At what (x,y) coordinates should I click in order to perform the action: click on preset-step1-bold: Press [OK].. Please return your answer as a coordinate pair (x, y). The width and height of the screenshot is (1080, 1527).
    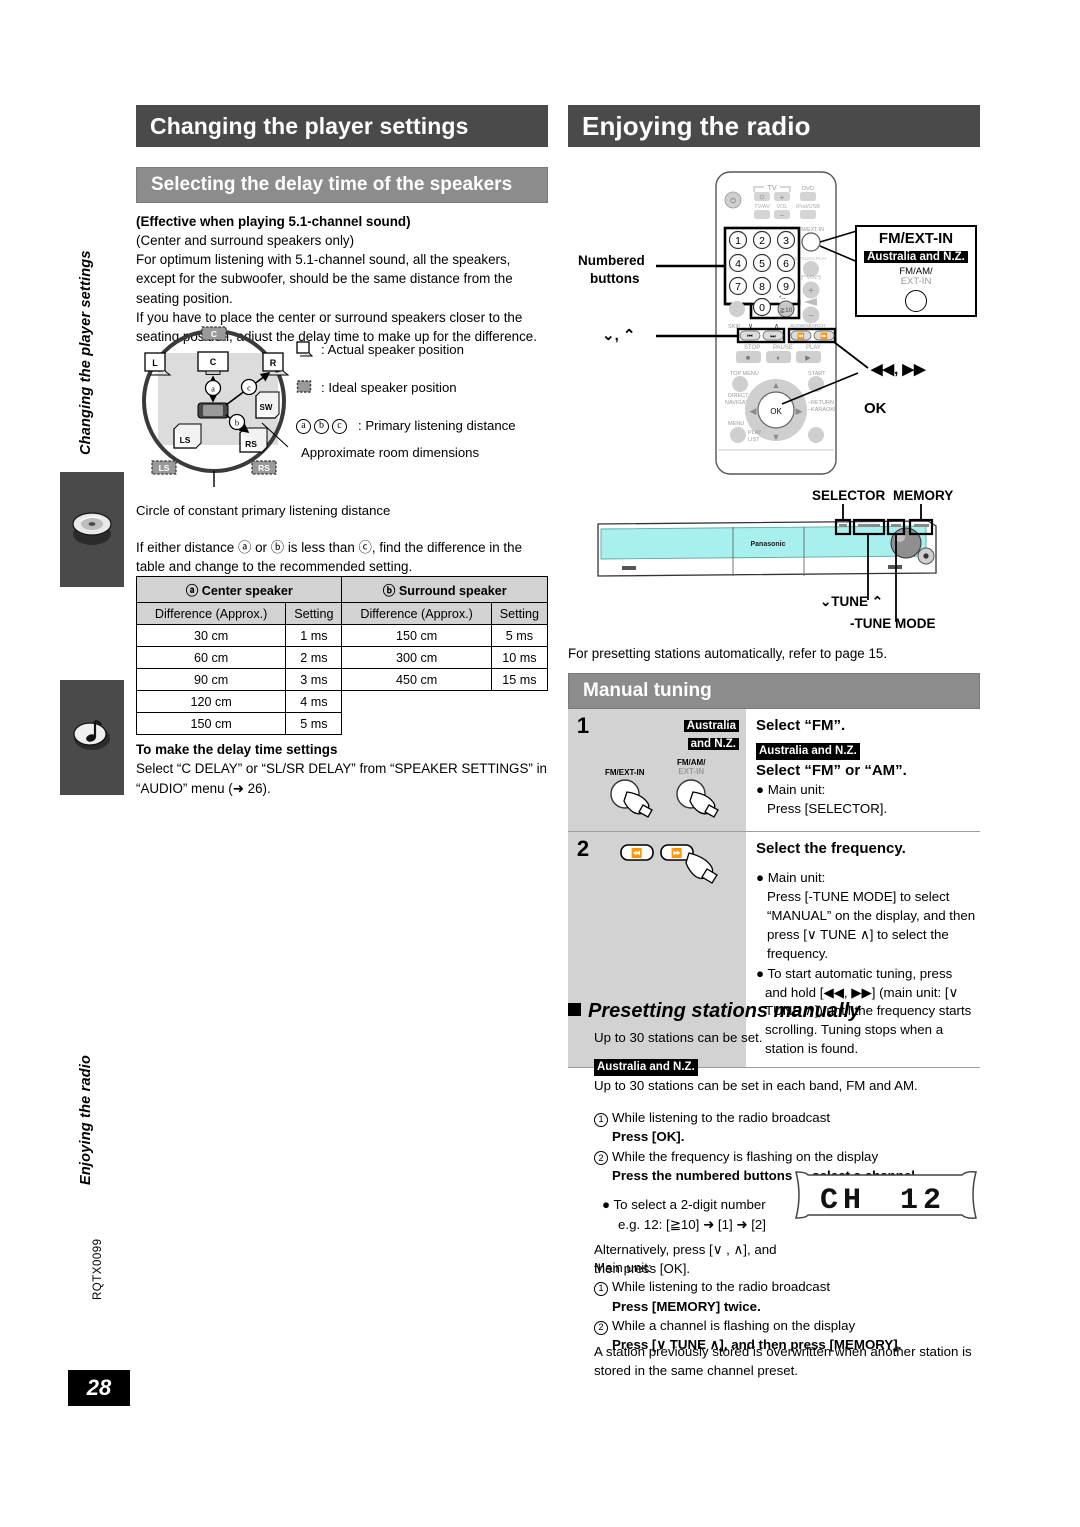
    Looking at the image, I should click on (648, 1137).